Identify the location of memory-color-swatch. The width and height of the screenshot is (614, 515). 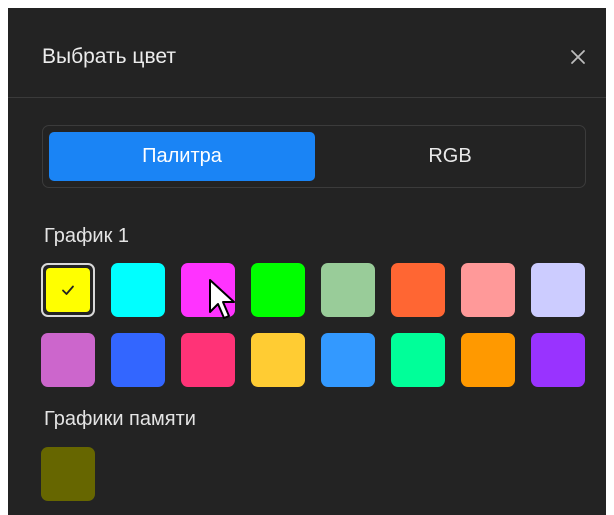
(68, 474).